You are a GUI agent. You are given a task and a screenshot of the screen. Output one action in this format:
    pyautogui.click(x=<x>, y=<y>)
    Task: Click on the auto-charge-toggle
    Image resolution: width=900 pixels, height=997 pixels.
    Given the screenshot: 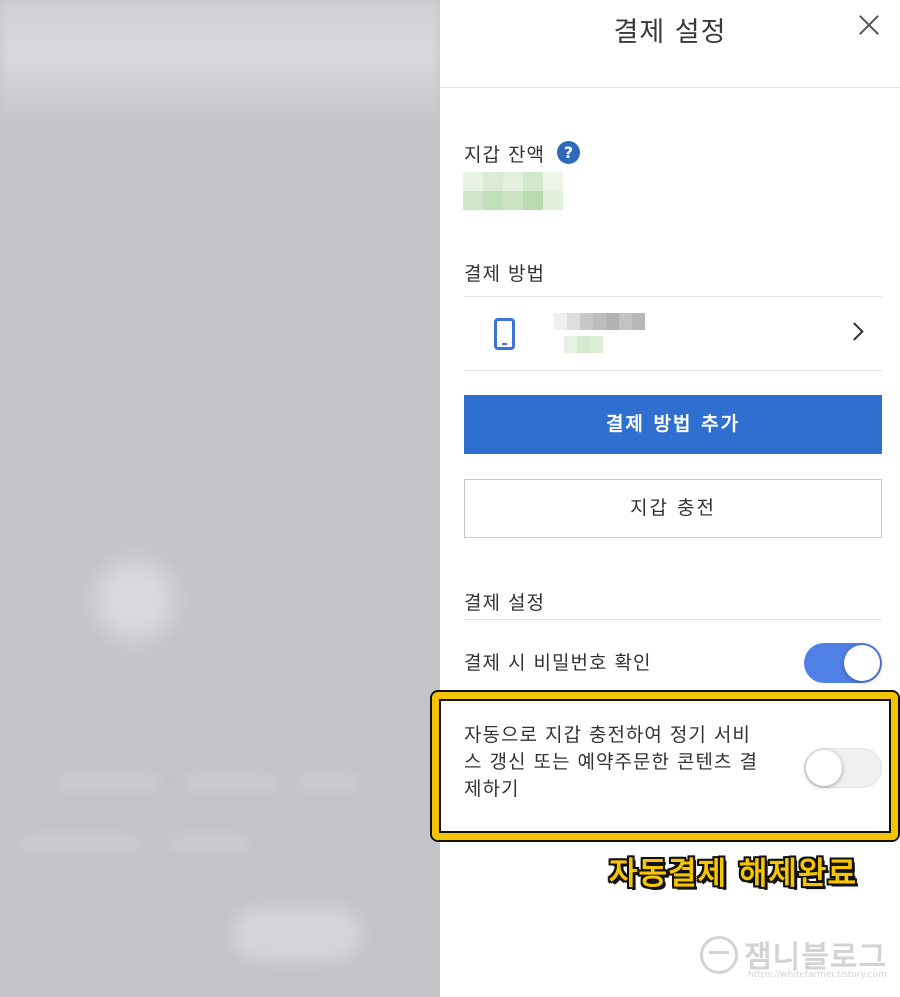 What is the action you would take?
    pyautogui.click(x=843, y=768)
    